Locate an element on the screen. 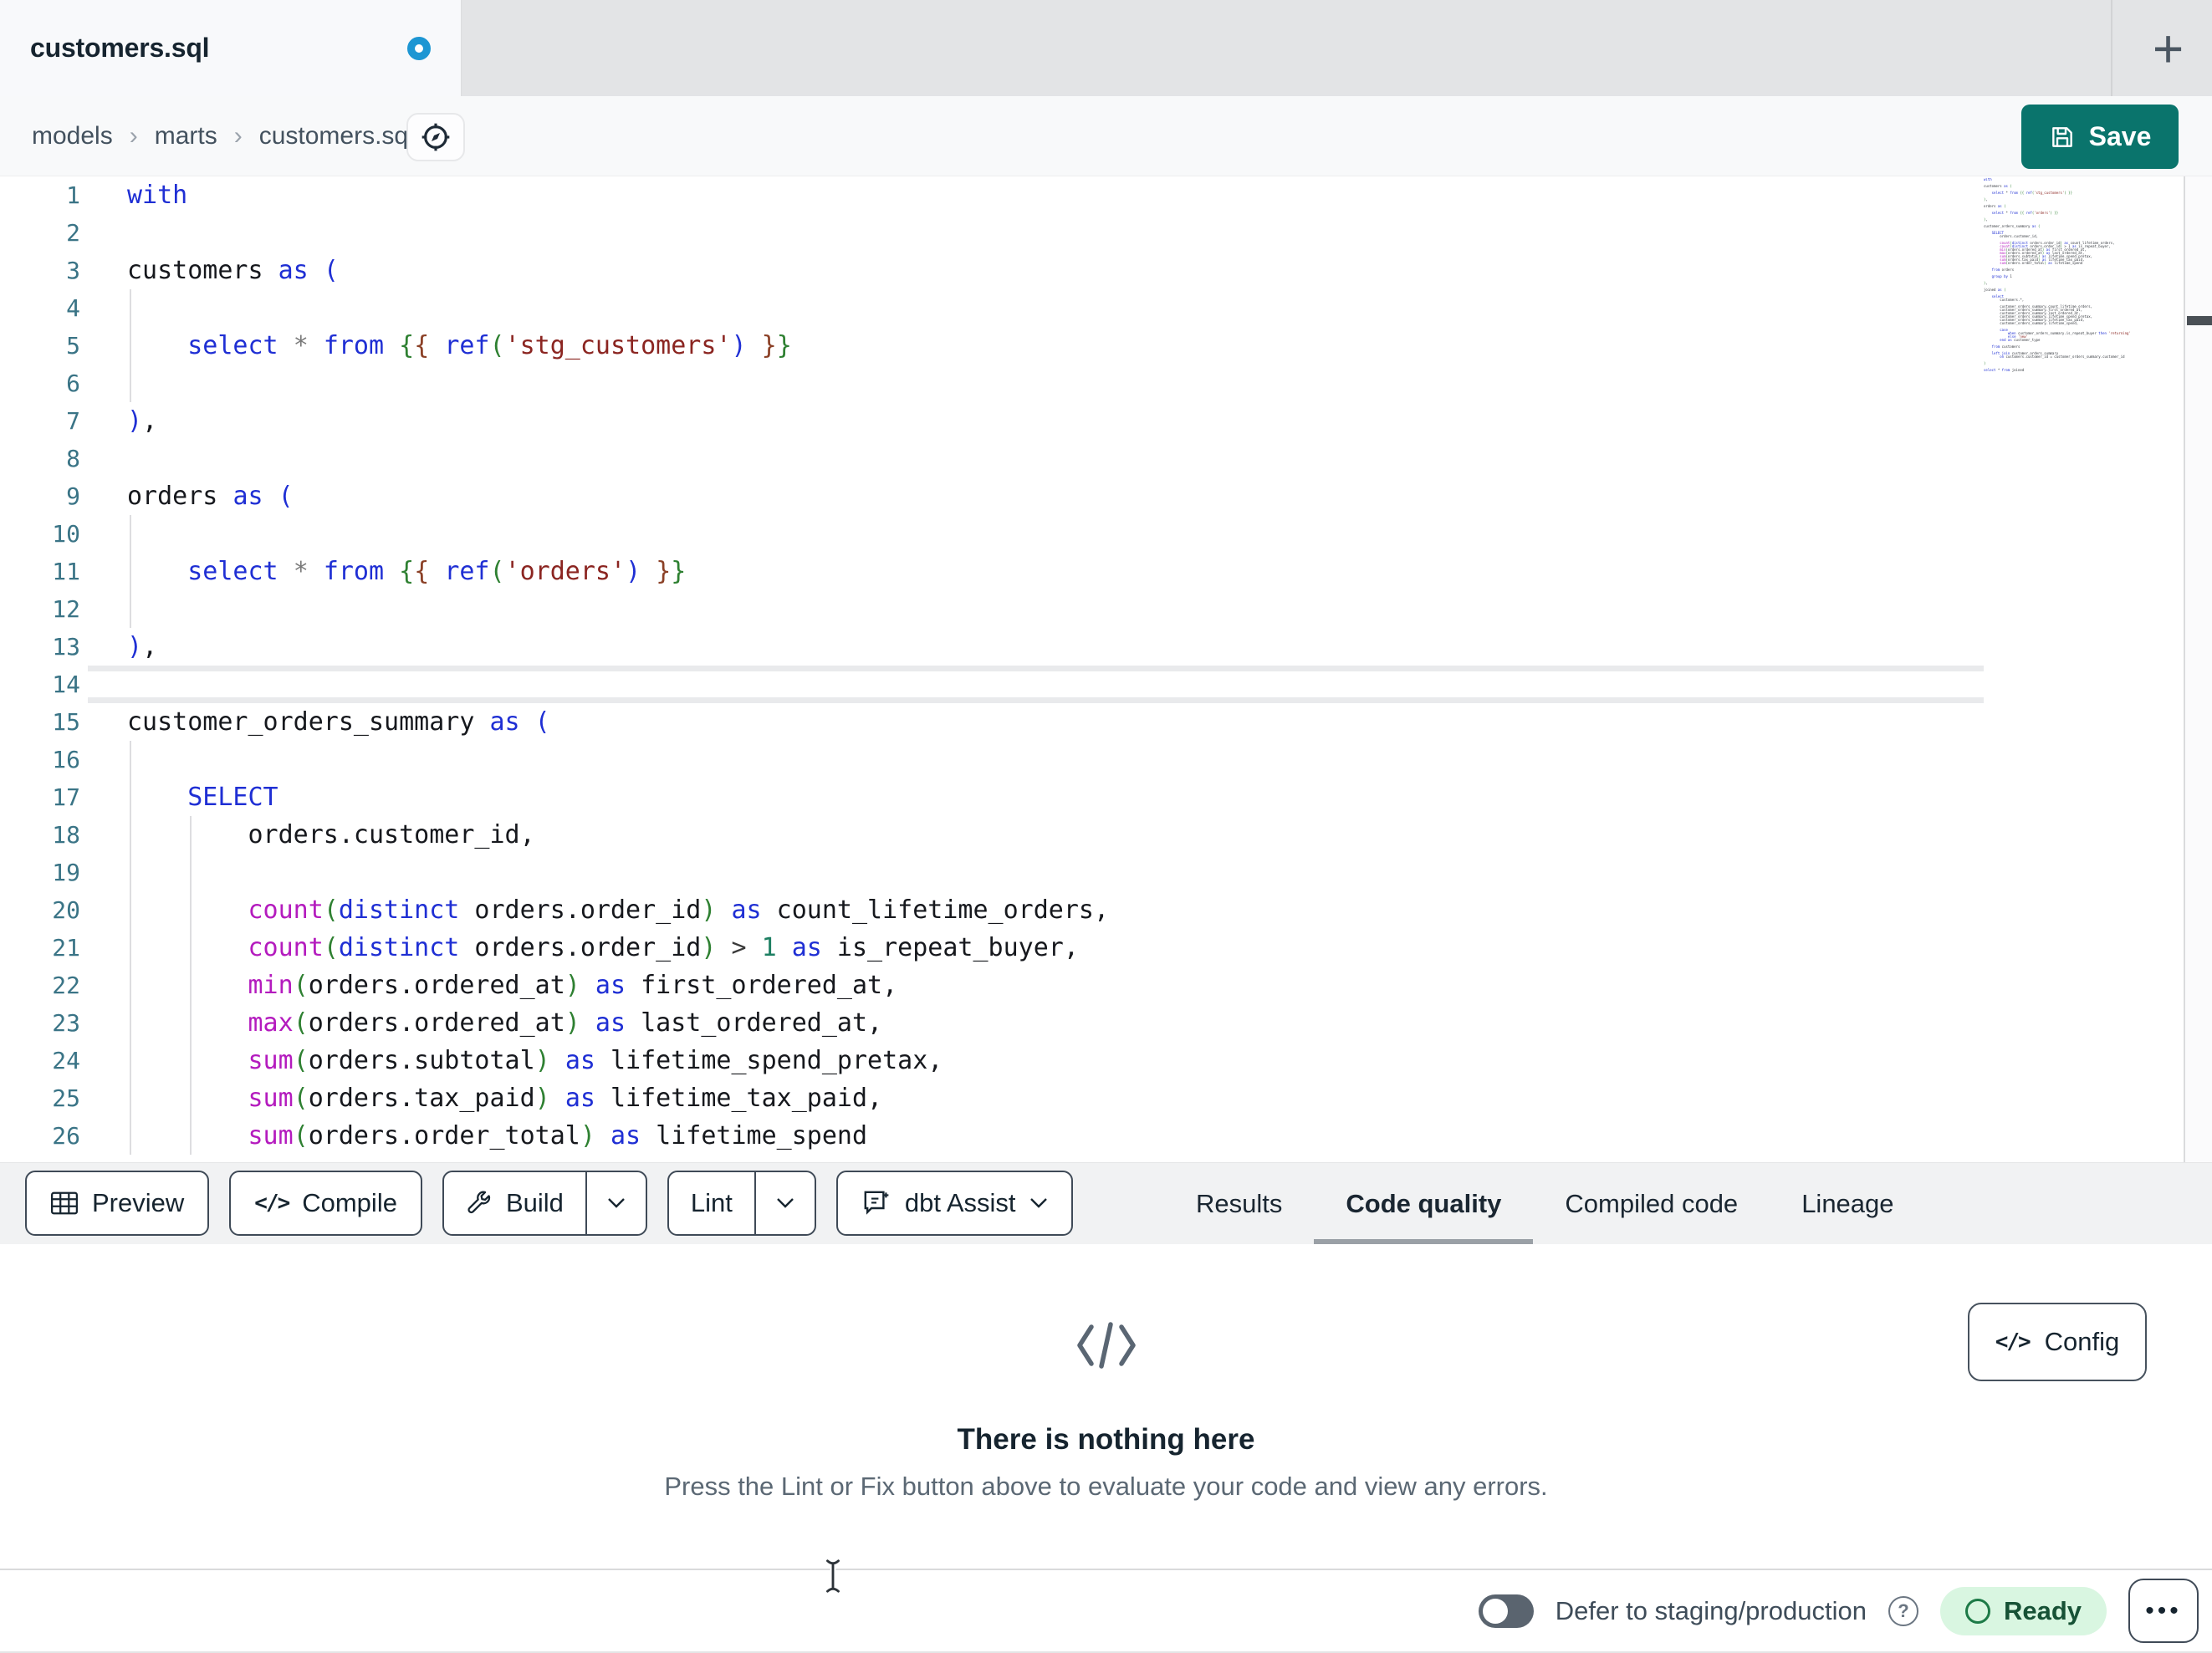 The height and width of the screenshot is (1653, 2212). lint-button: Lint is located at coordinates (712, 1203).